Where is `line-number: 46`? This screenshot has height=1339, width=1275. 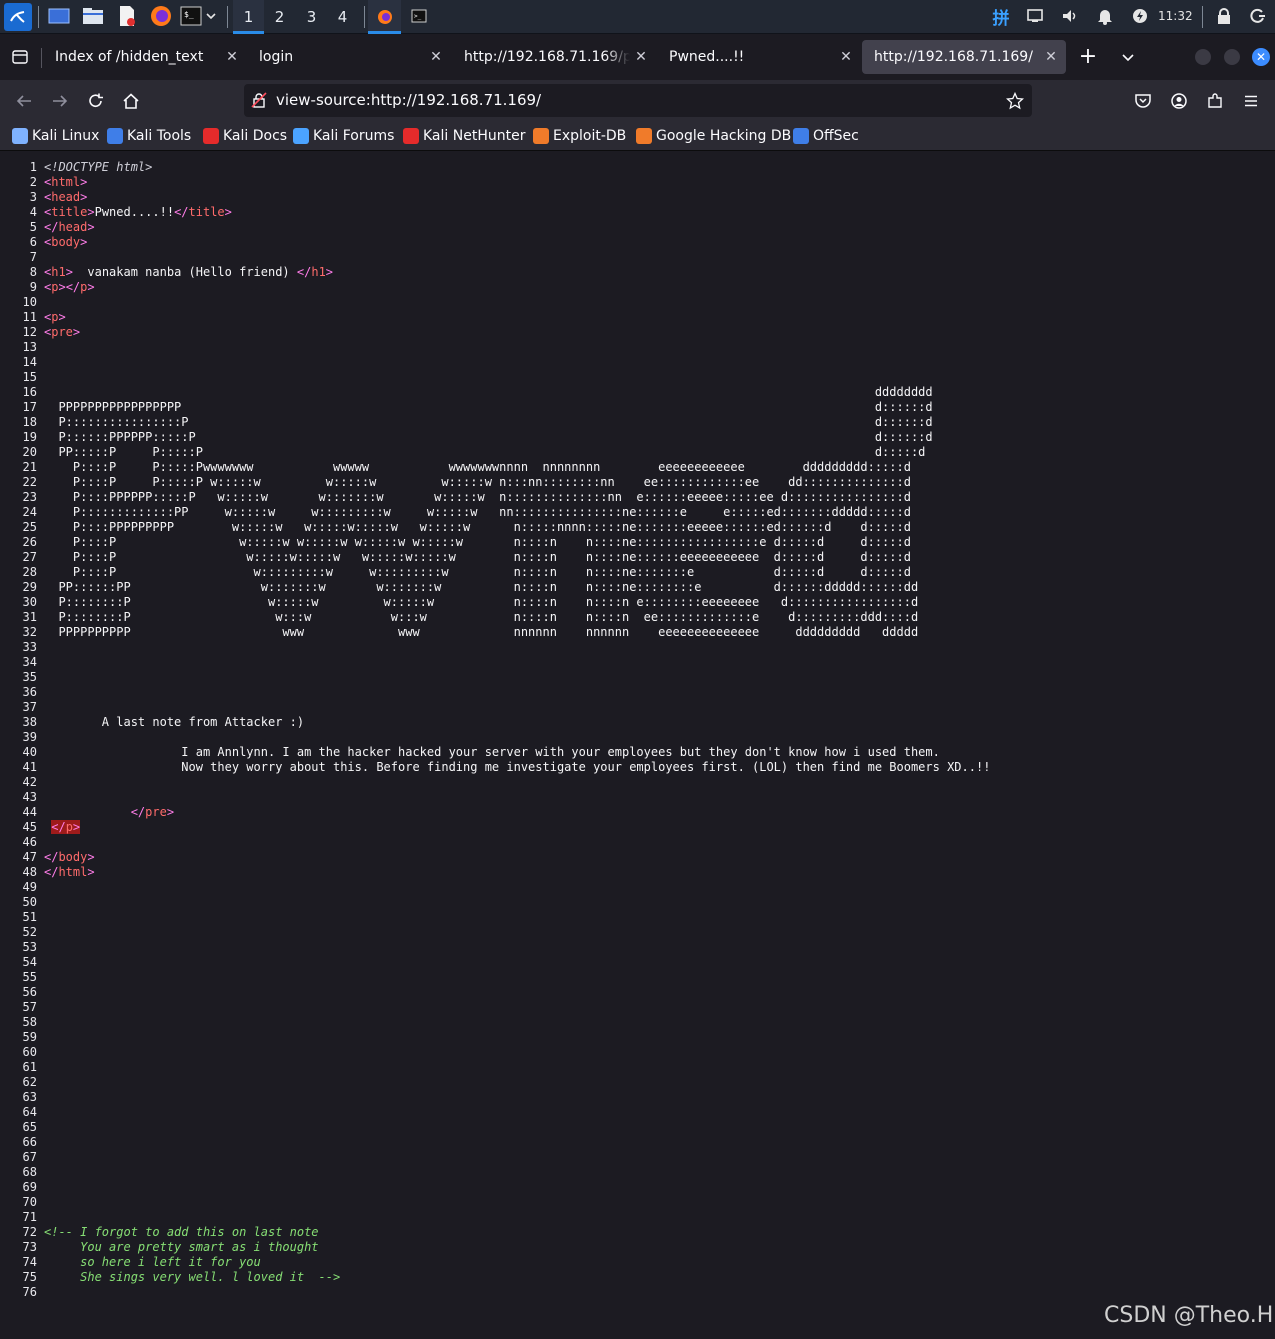
line-number: 46 is located at coordinates (29, 842).